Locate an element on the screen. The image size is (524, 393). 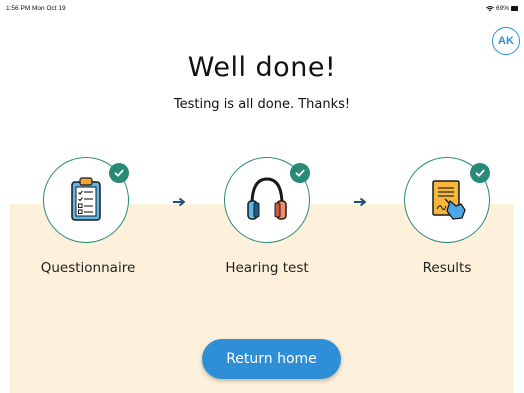
battery-percent: 69% is located at coordinates (502, 8).